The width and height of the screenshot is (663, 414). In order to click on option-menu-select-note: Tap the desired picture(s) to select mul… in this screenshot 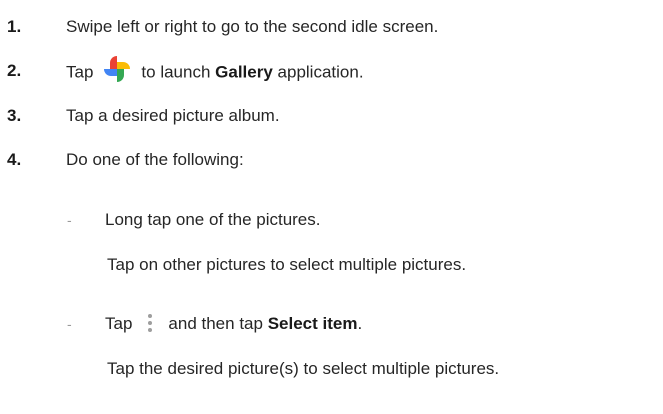, I will do `click(303, 368)`.